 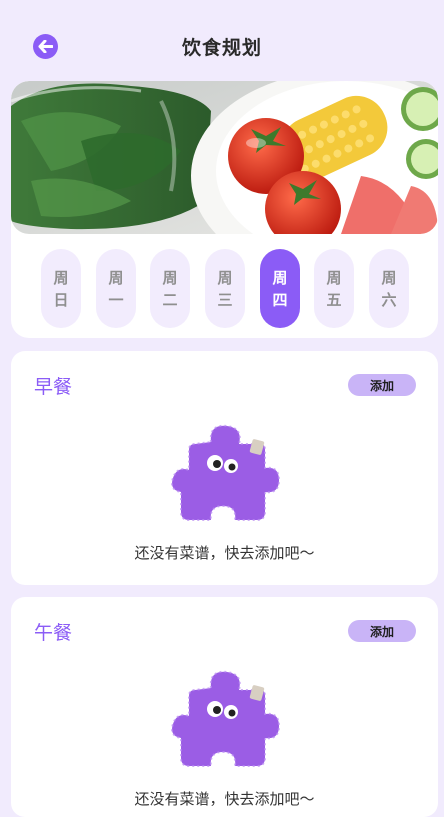 What do you see at coordinates (280, 299) in the screenshot?
I see `day-label-bottom: 四` at bounding box center [280, 299].